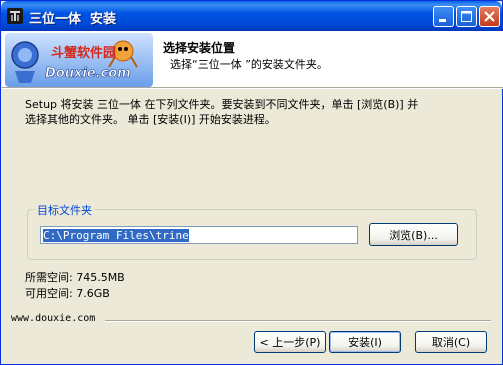 This screenshot has height=365, width=503. Describe the element at coordinates (251, 16) in the screenshot. I see `title-bar: 三位一体 安装` at that location.